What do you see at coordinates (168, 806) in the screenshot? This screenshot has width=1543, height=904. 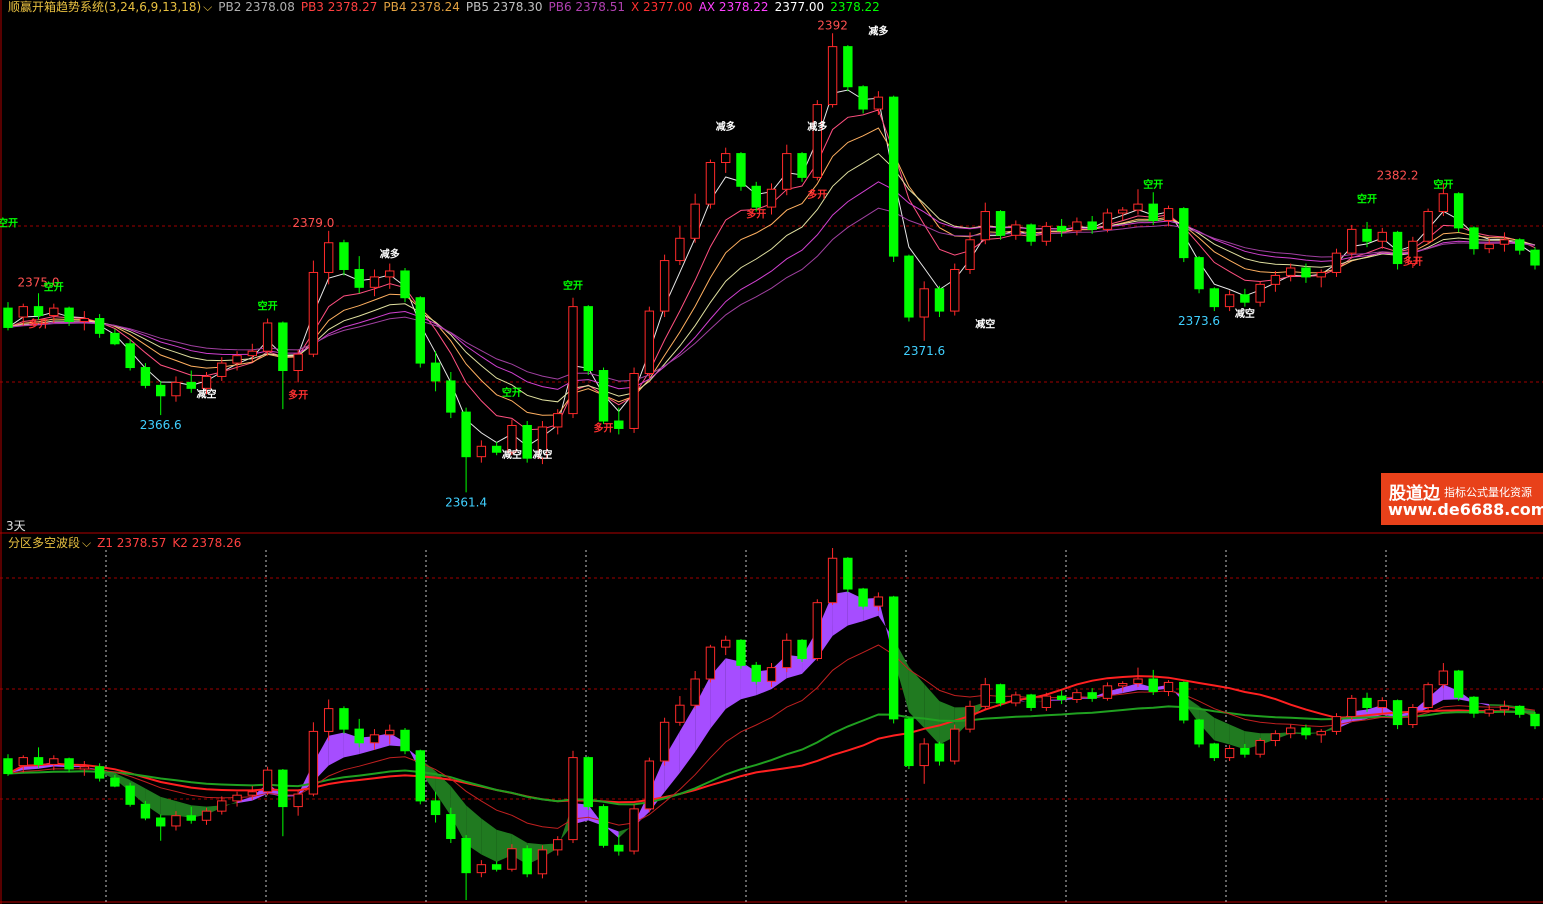 I see `band-segment` at bounding box center [168, 806].